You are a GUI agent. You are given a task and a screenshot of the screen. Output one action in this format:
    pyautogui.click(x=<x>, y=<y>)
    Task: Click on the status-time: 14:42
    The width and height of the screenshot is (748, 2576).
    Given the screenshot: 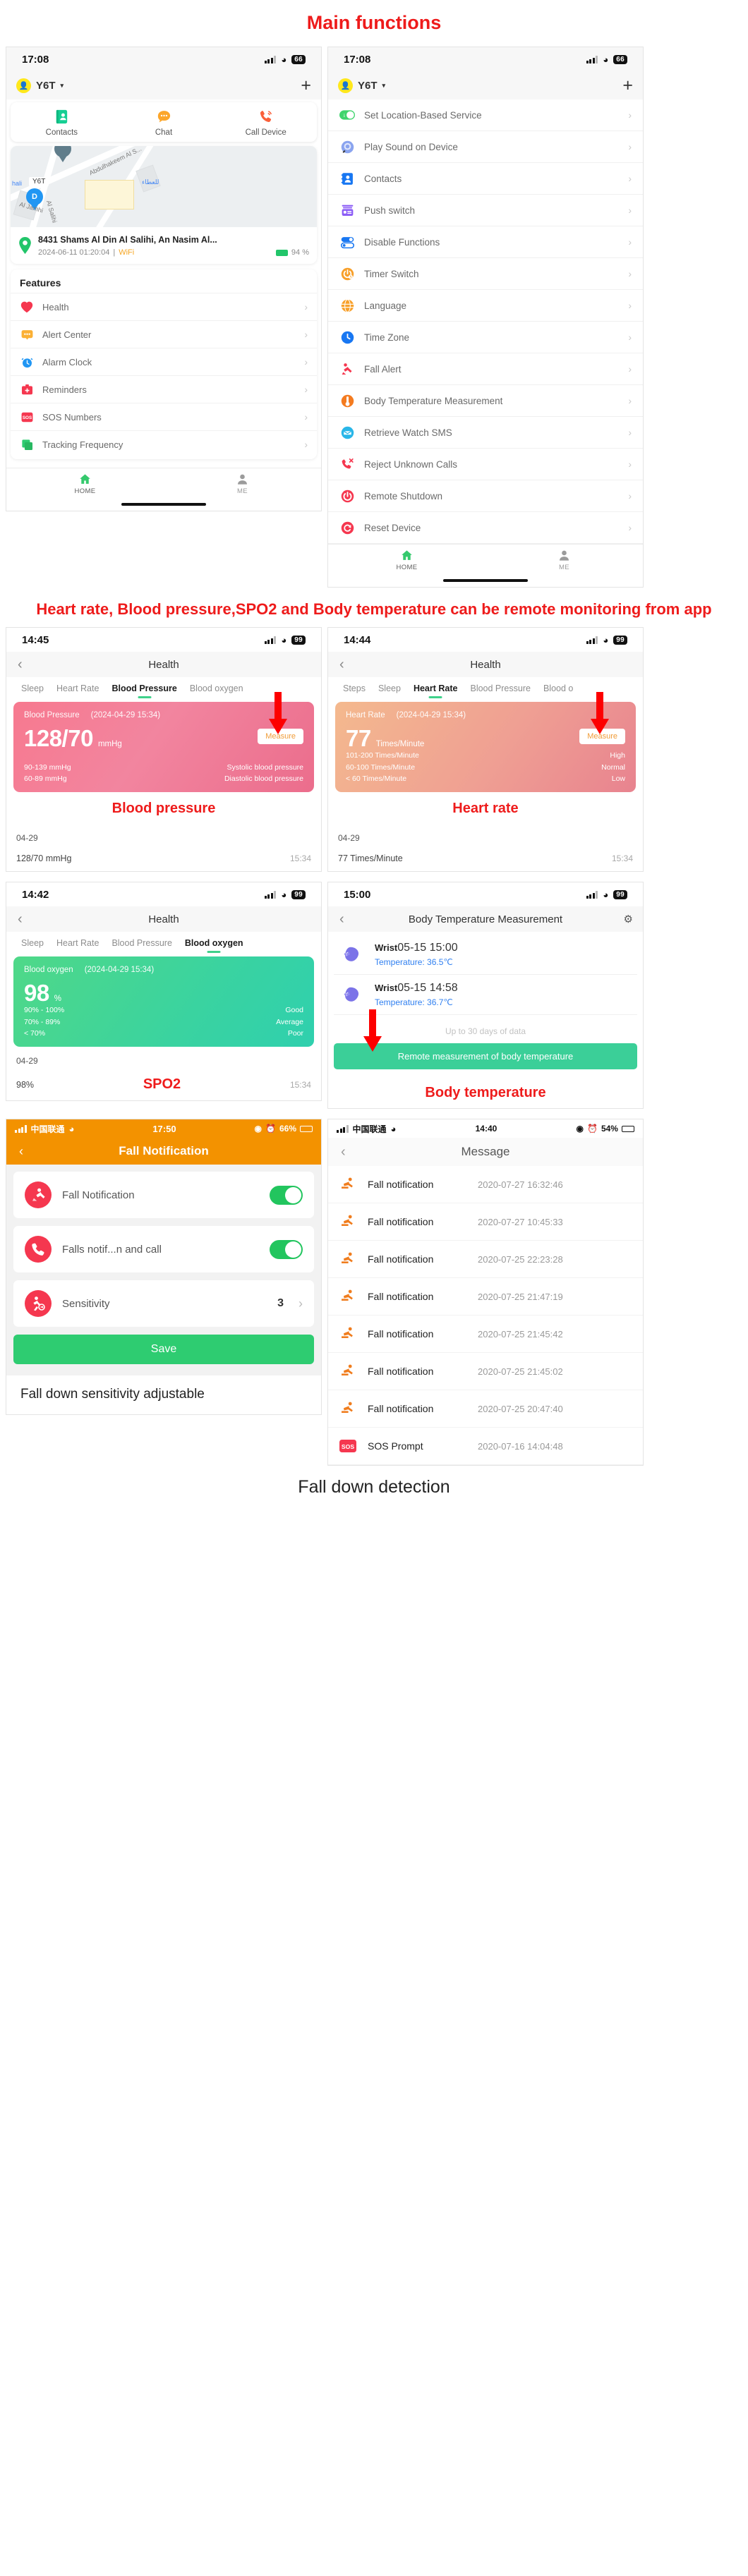 What is the action you would take?
    pyautogui.click(x=35, y=894)
    